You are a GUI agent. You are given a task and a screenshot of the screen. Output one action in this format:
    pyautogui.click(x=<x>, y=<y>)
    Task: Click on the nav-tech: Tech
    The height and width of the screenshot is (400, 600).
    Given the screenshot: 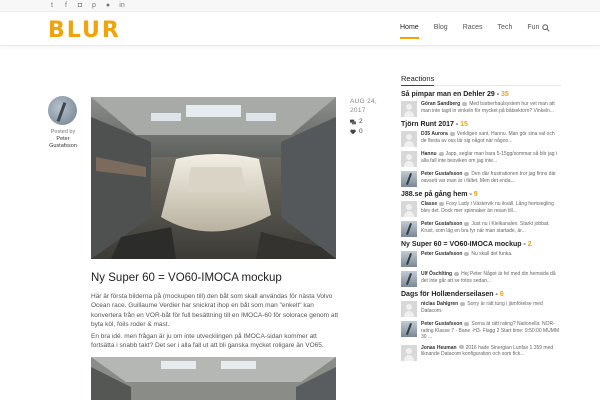 What is the action you would take?
    pyautogui.click(x=505, y=31)
    